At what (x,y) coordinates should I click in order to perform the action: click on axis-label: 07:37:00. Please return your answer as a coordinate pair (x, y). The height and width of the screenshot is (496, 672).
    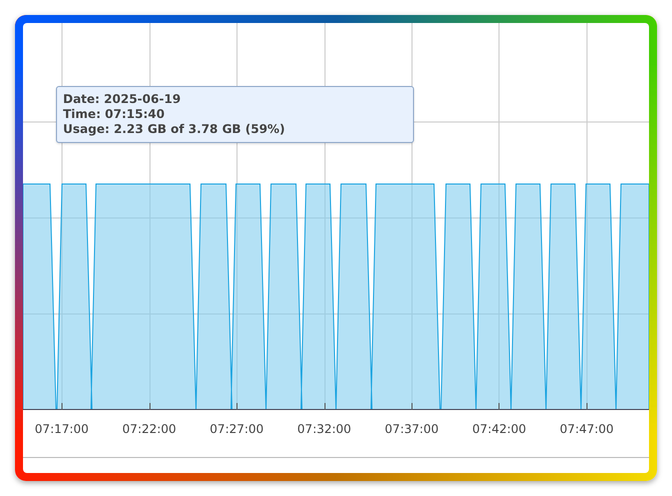
    Looking at the image, I should click on (412, 430).